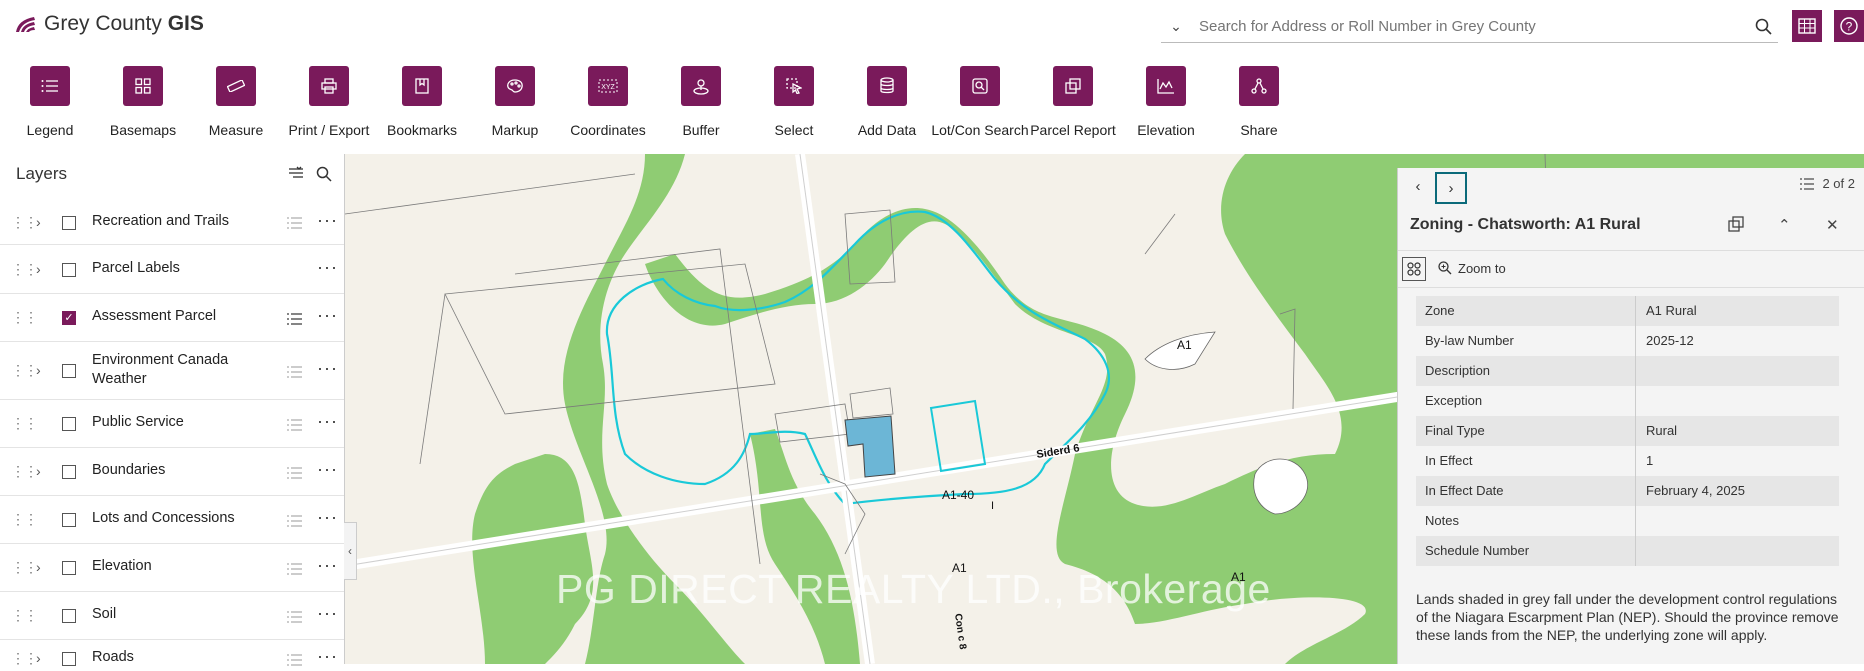  Describe the element at coordinates (1176, 26) in the screenshot. I see `chevron-down-icon: ⌄` at that location.